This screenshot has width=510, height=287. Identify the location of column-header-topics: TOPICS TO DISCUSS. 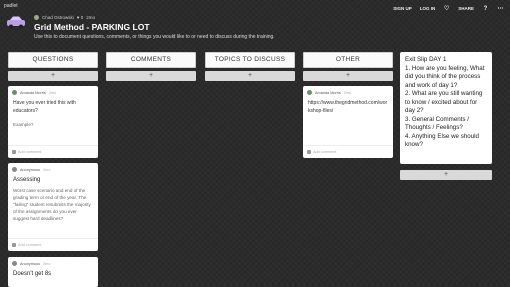
(250, 60).